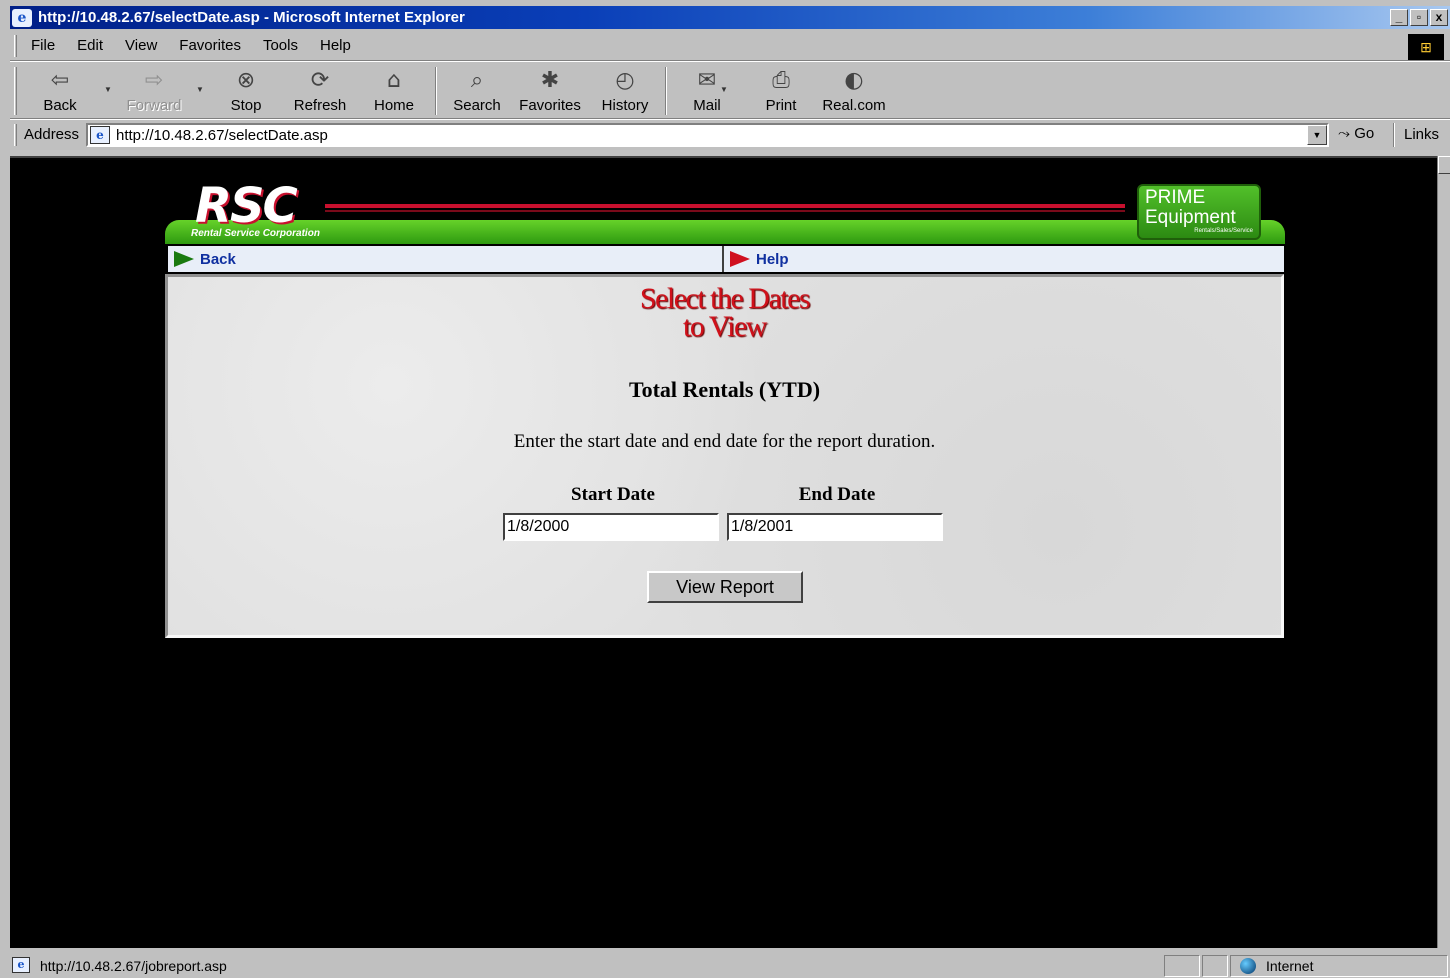 The image size is (1450, 978). What do you see at coordinates (218, 259) in the screenshot?
I see `nav-back-label: Back` at bounding box center [218, 259].